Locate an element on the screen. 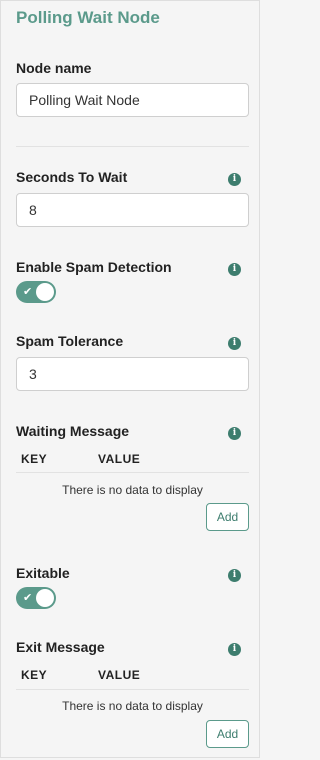  add-exit-message-button: Add is located at coordinates (227, 734).